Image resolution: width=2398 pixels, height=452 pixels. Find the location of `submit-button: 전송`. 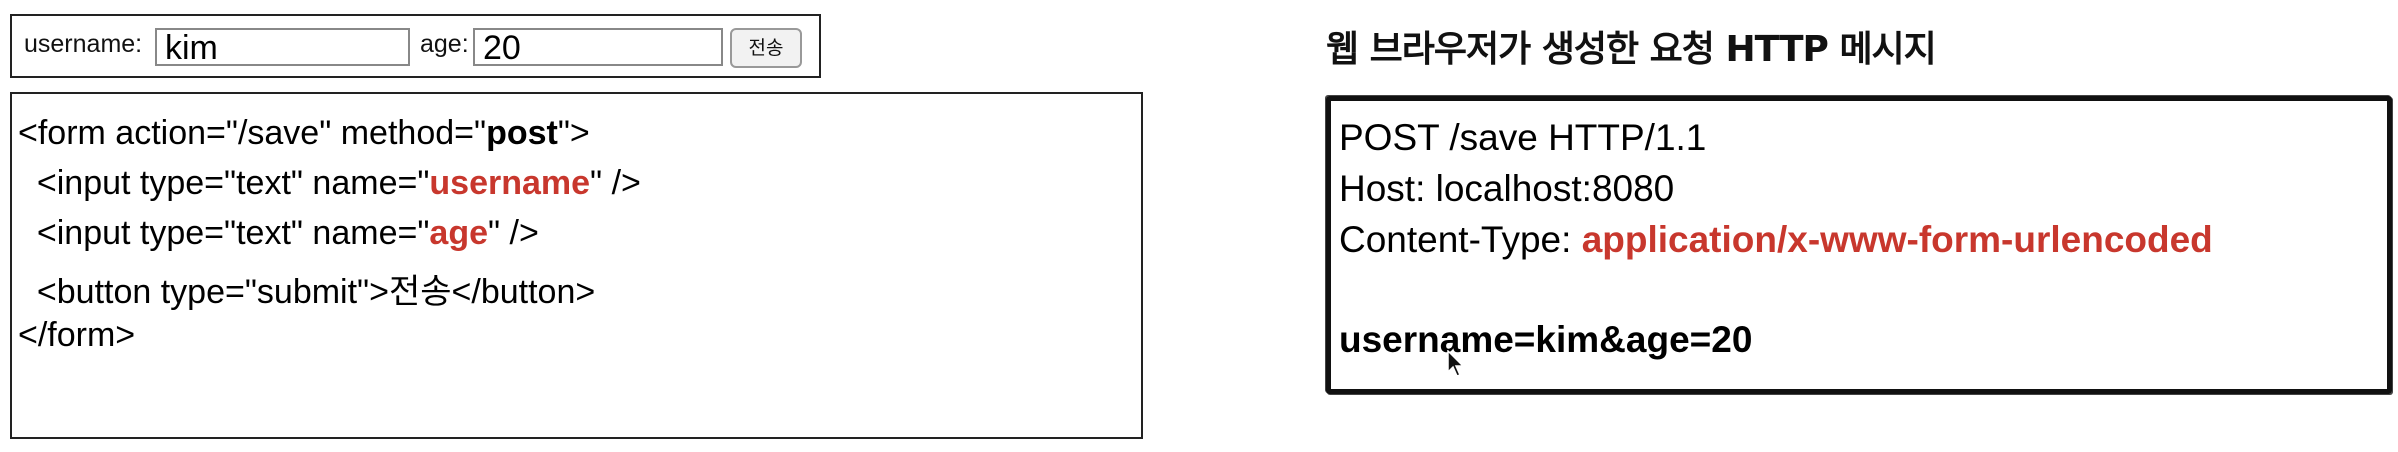

submit-button: 전송 is located at coordinates (766, 48).